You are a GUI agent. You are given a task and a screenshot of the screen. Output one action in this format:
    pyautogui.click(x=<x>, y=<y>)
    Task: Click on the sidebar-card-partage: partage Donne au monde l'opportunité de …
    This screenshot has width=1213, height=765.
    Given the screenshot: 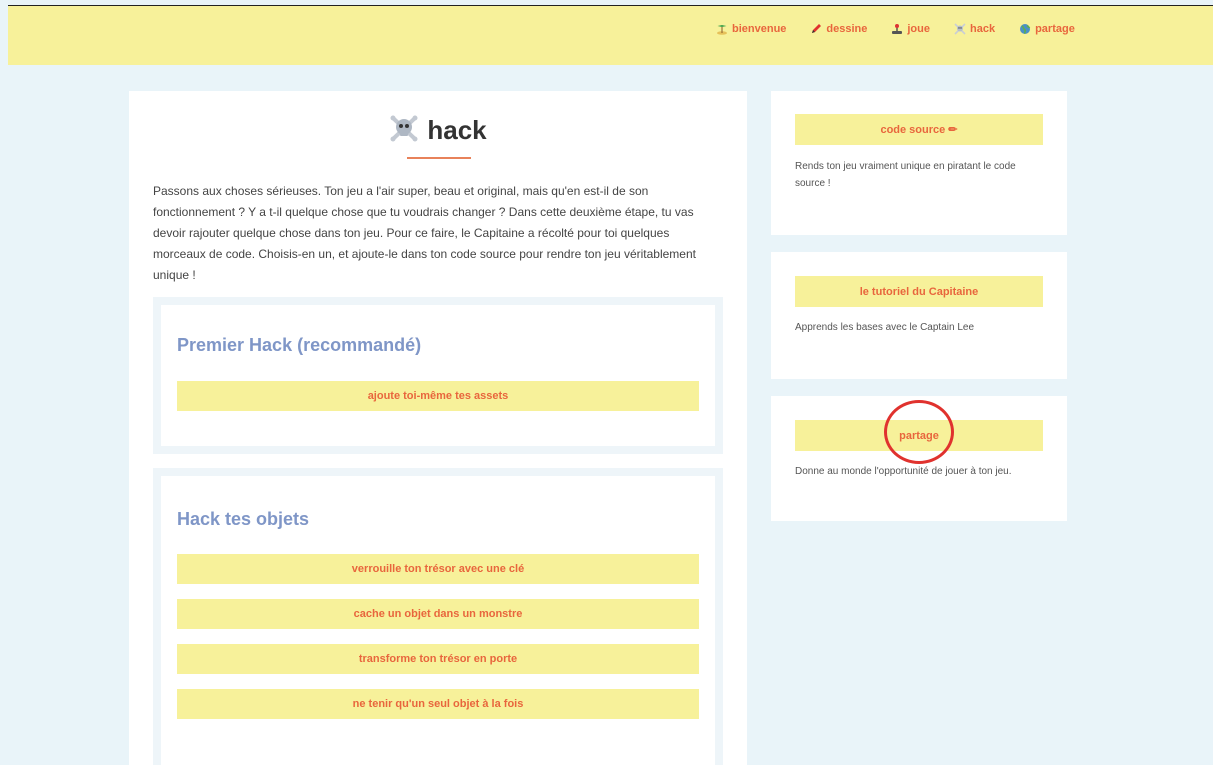 What is the action you would take?
    pyautogui.click(x=919, y=458)
    